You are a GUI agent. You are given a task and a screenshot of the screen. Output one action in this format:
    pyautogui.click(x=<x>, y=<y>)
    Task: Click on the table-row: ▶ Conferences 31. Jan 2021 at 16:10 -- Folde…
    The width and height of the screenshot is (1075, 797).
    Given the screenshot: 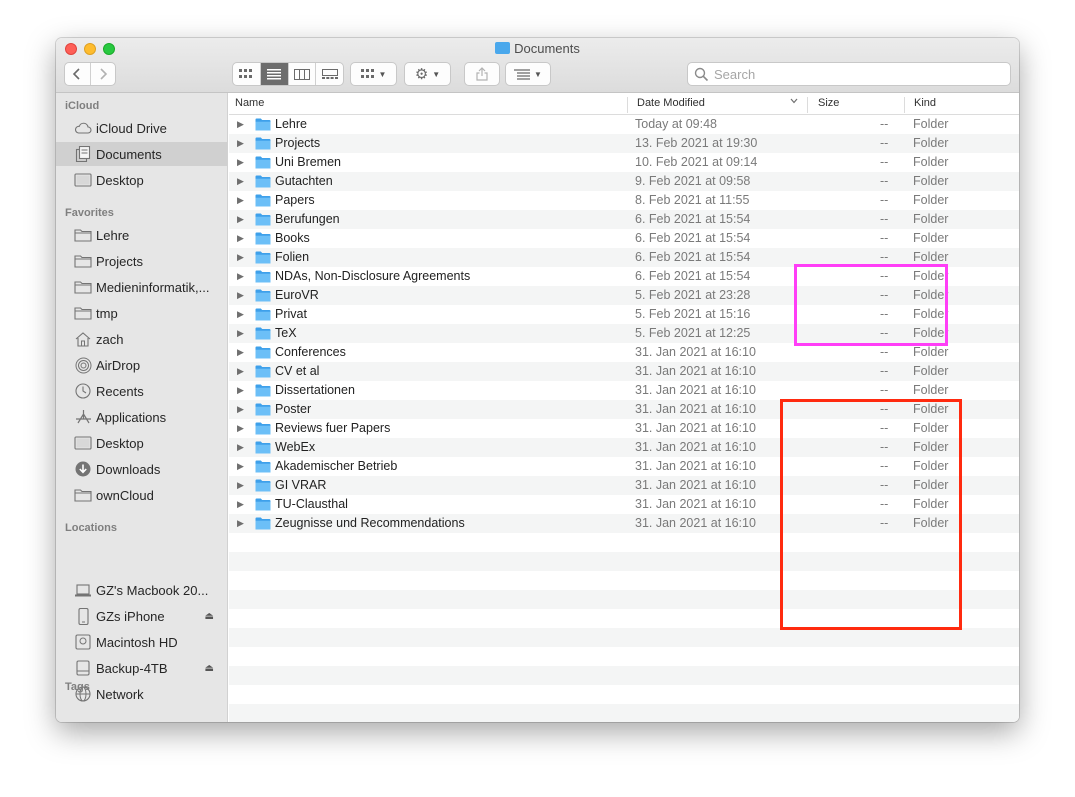 What is the action you would take?
    pyautogui.click(x=624, y=352)
    